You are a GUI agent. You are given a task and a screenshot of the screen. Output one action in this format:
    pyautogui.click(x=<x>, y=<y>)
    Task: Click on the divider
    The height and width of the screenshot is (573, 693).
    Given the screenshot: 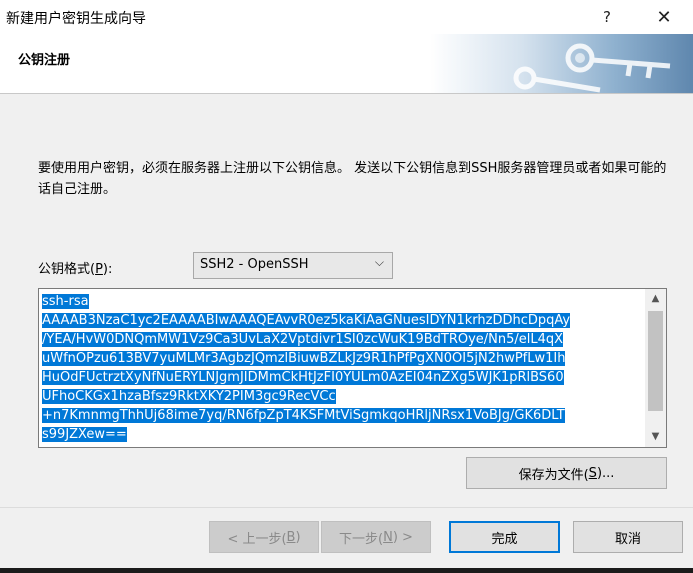 What is the action you would take?
    pyautogui.click(x=346, y=507)
    